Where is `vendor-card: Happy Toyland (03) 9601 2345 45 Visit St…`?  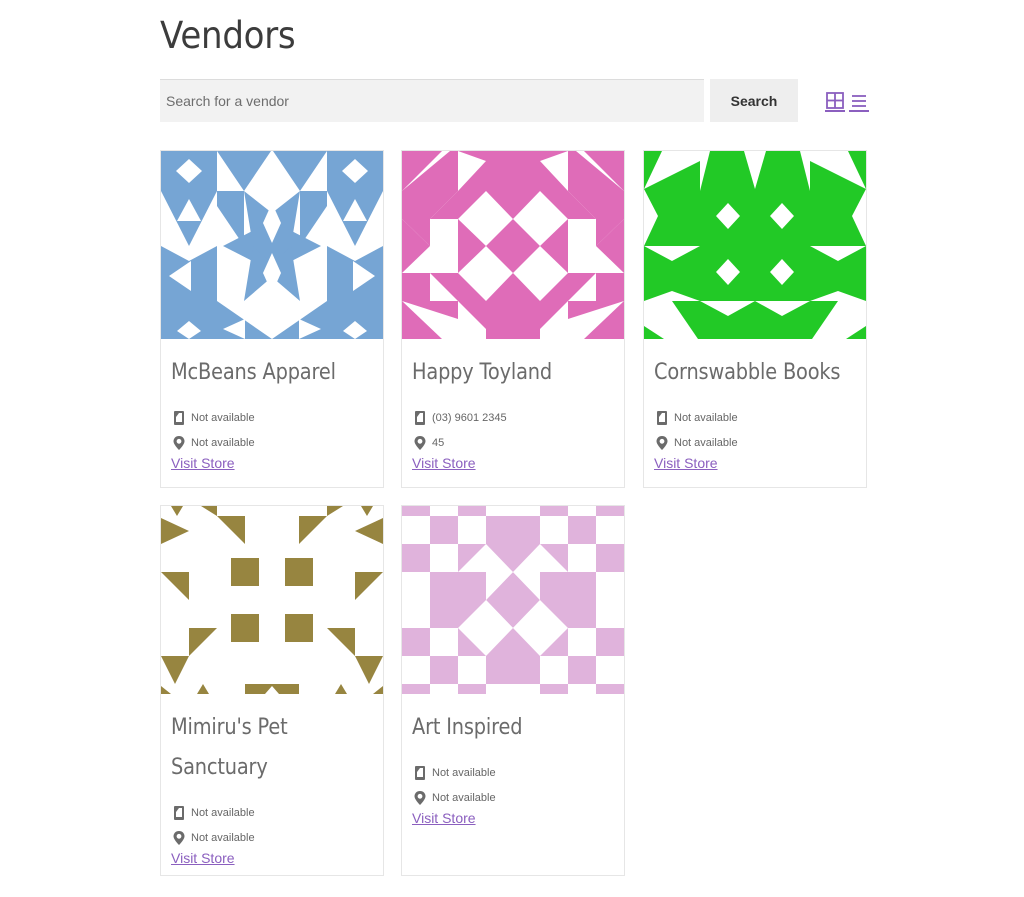
vendor-card: Happy Toyland (03) 9601 2345 45 Visit St… is located at coordinates (513, 319).